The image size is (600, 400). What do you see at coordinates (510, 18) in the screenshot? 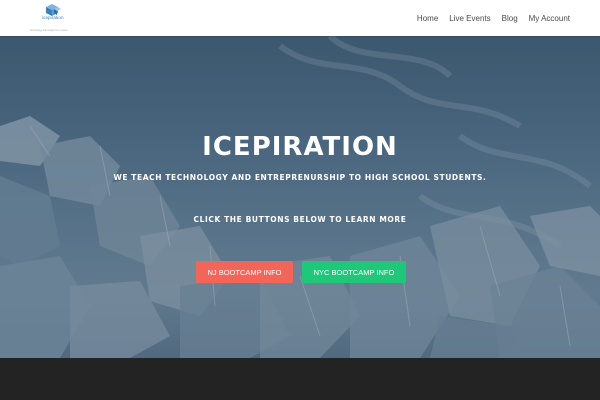
I see `nav-blog-link: Blog` at bounding box center [510, 18].